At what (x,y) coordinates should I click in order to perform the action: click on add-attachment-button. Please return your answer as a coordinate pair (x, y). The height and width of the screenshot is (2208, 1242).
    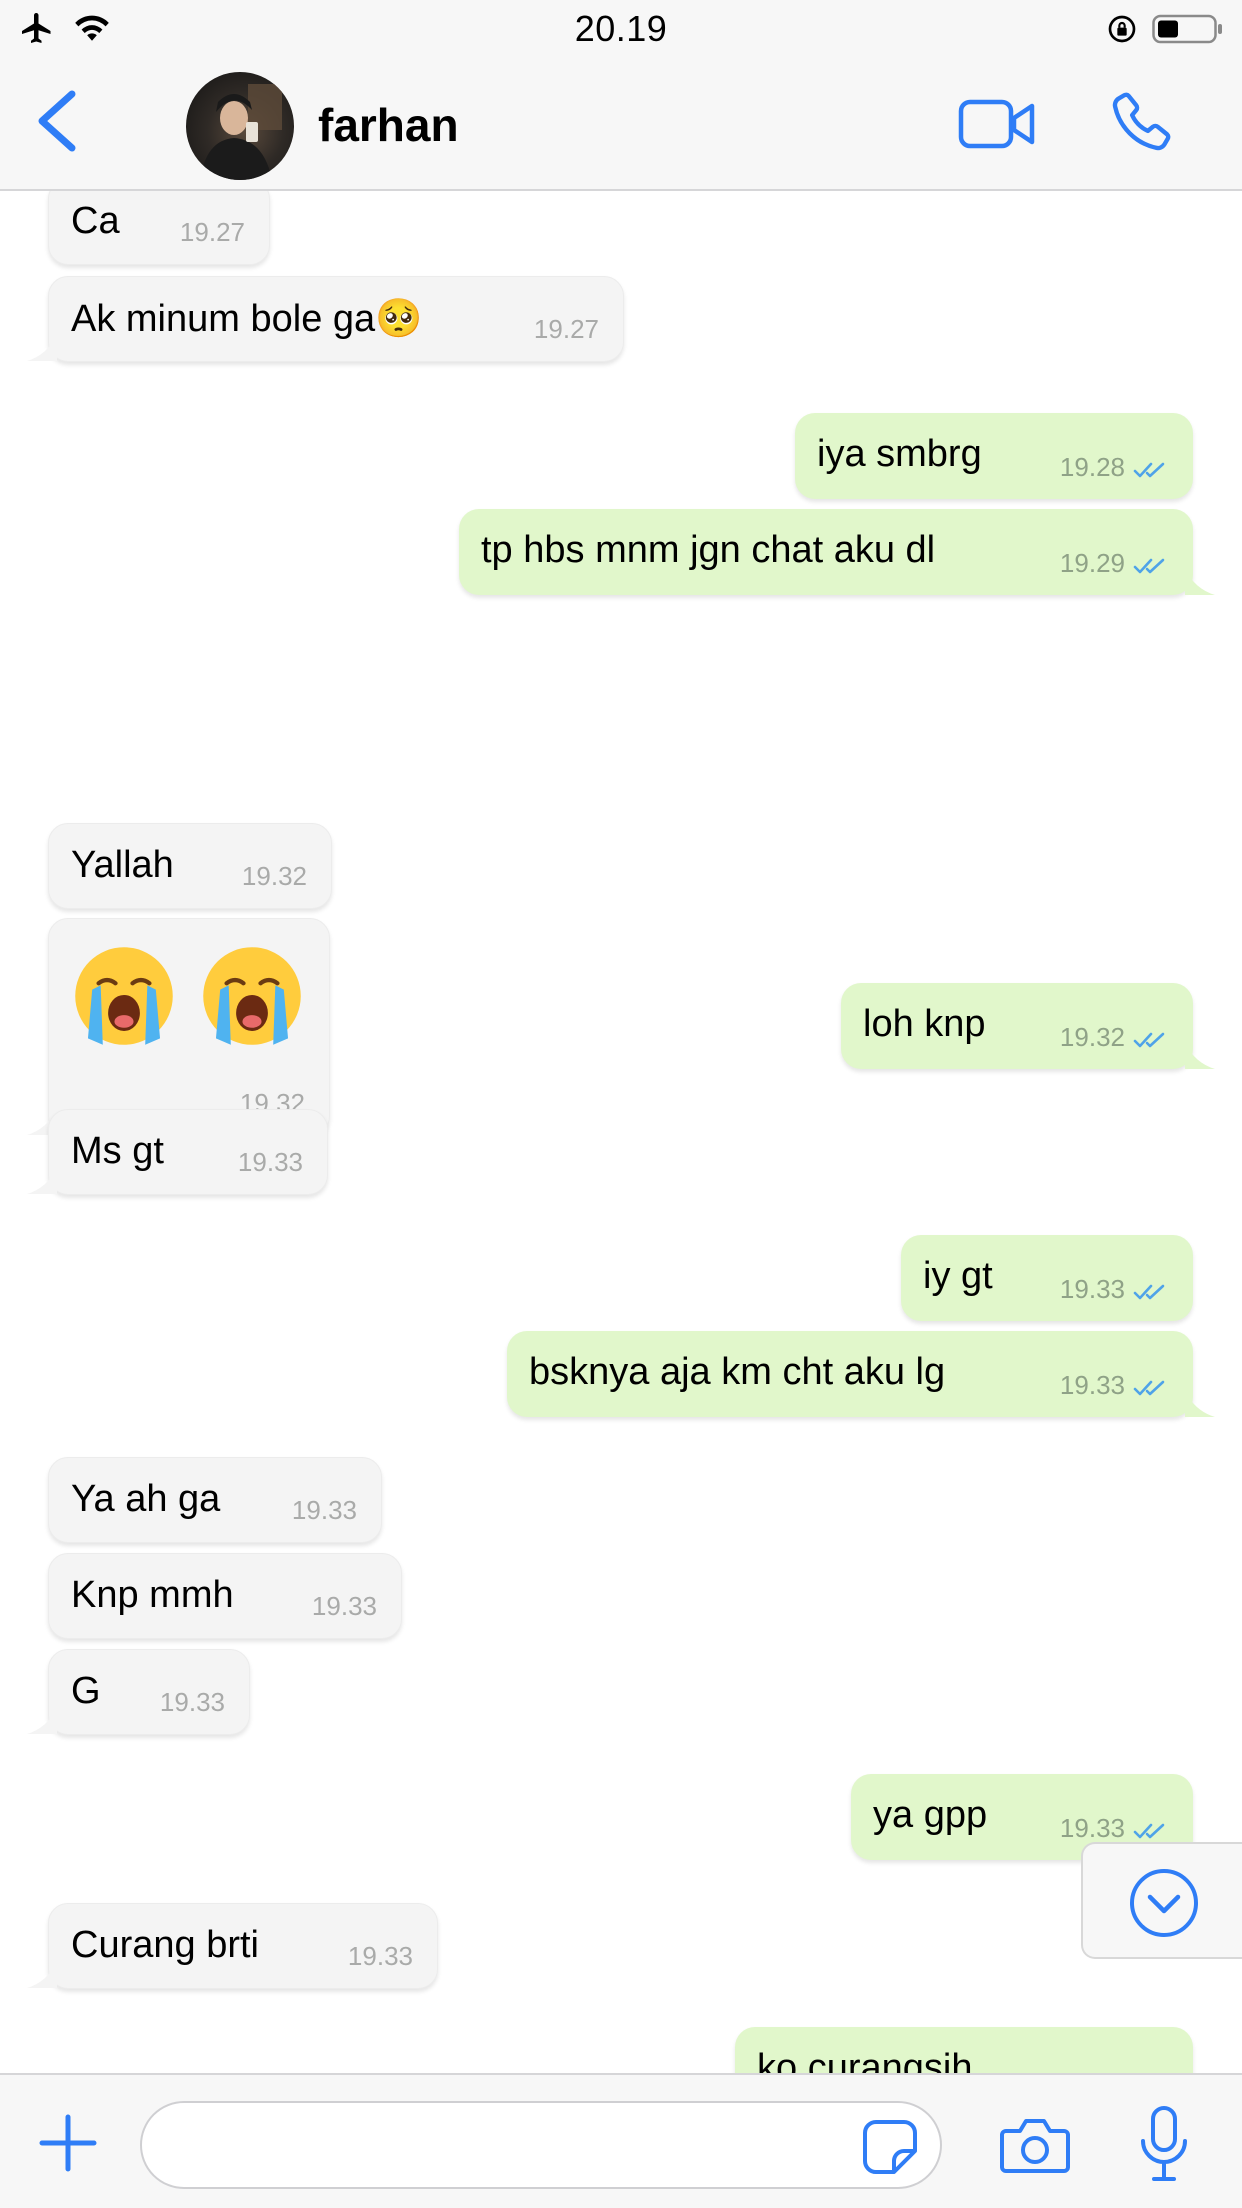
    Looking at the image, I should click on (68, 2143).